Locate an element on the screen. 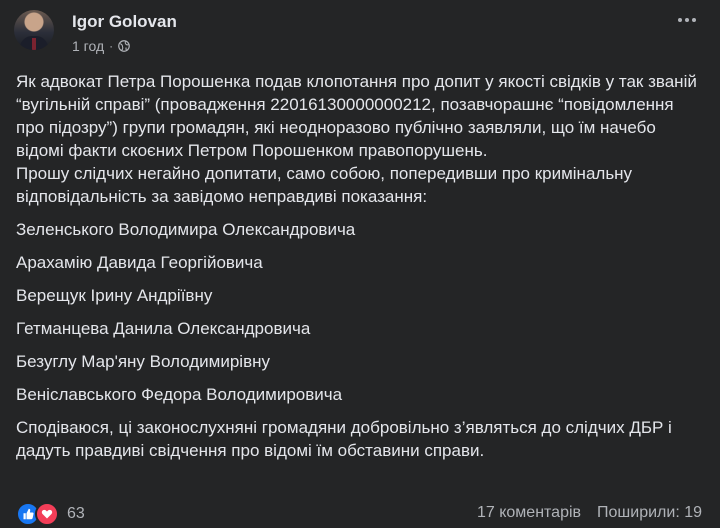 This screenshot has width=720, height=528. post-meta: 1 год · is located at coordinates (101, 46).